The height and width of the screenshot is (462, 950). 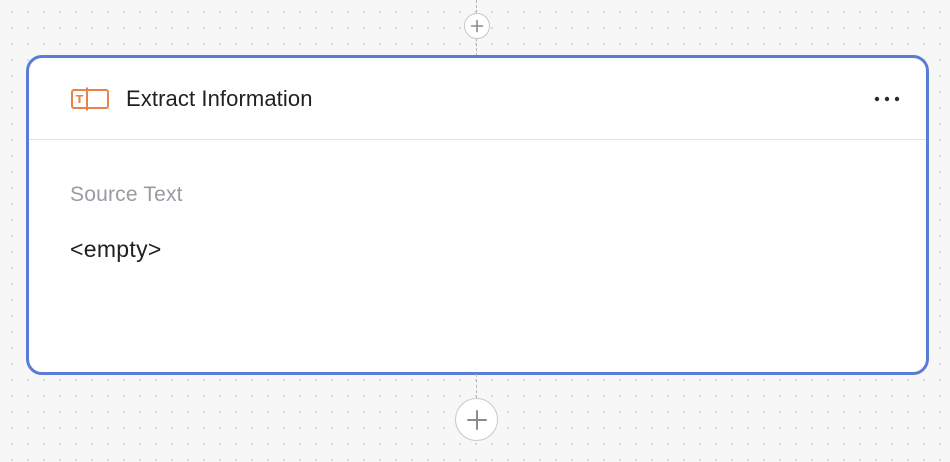 I want to click on svg-text: T, so click(x=80, y=99).